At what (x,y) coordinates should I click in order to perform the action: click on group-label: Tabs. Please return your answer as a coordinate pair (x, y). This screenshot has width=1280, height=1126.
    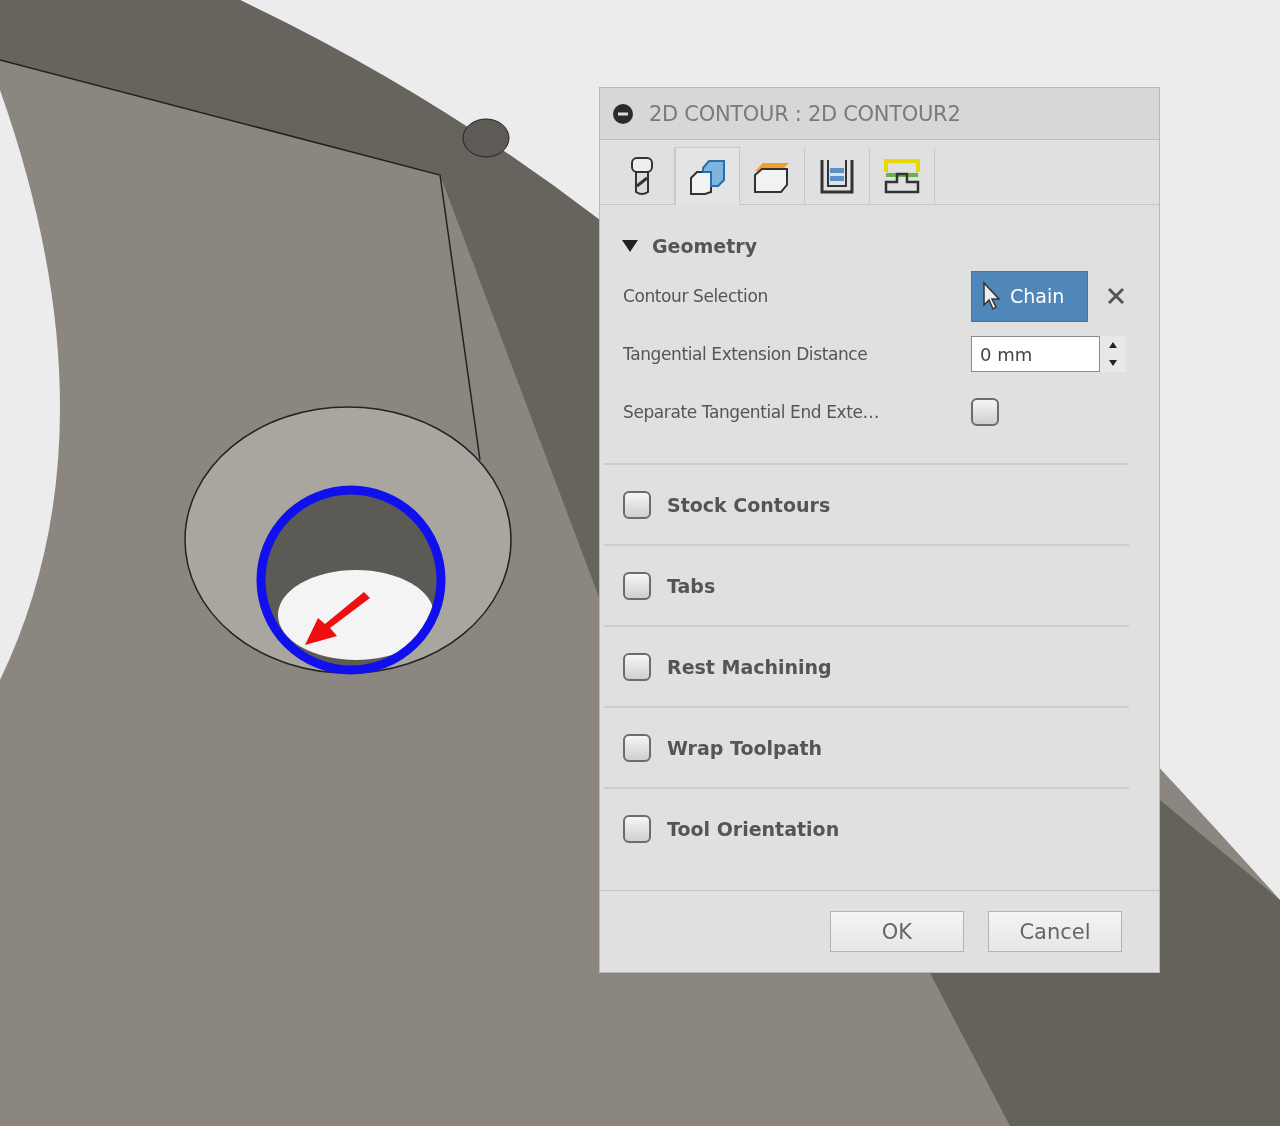
    Looking at the image, I should click on (691, 585).